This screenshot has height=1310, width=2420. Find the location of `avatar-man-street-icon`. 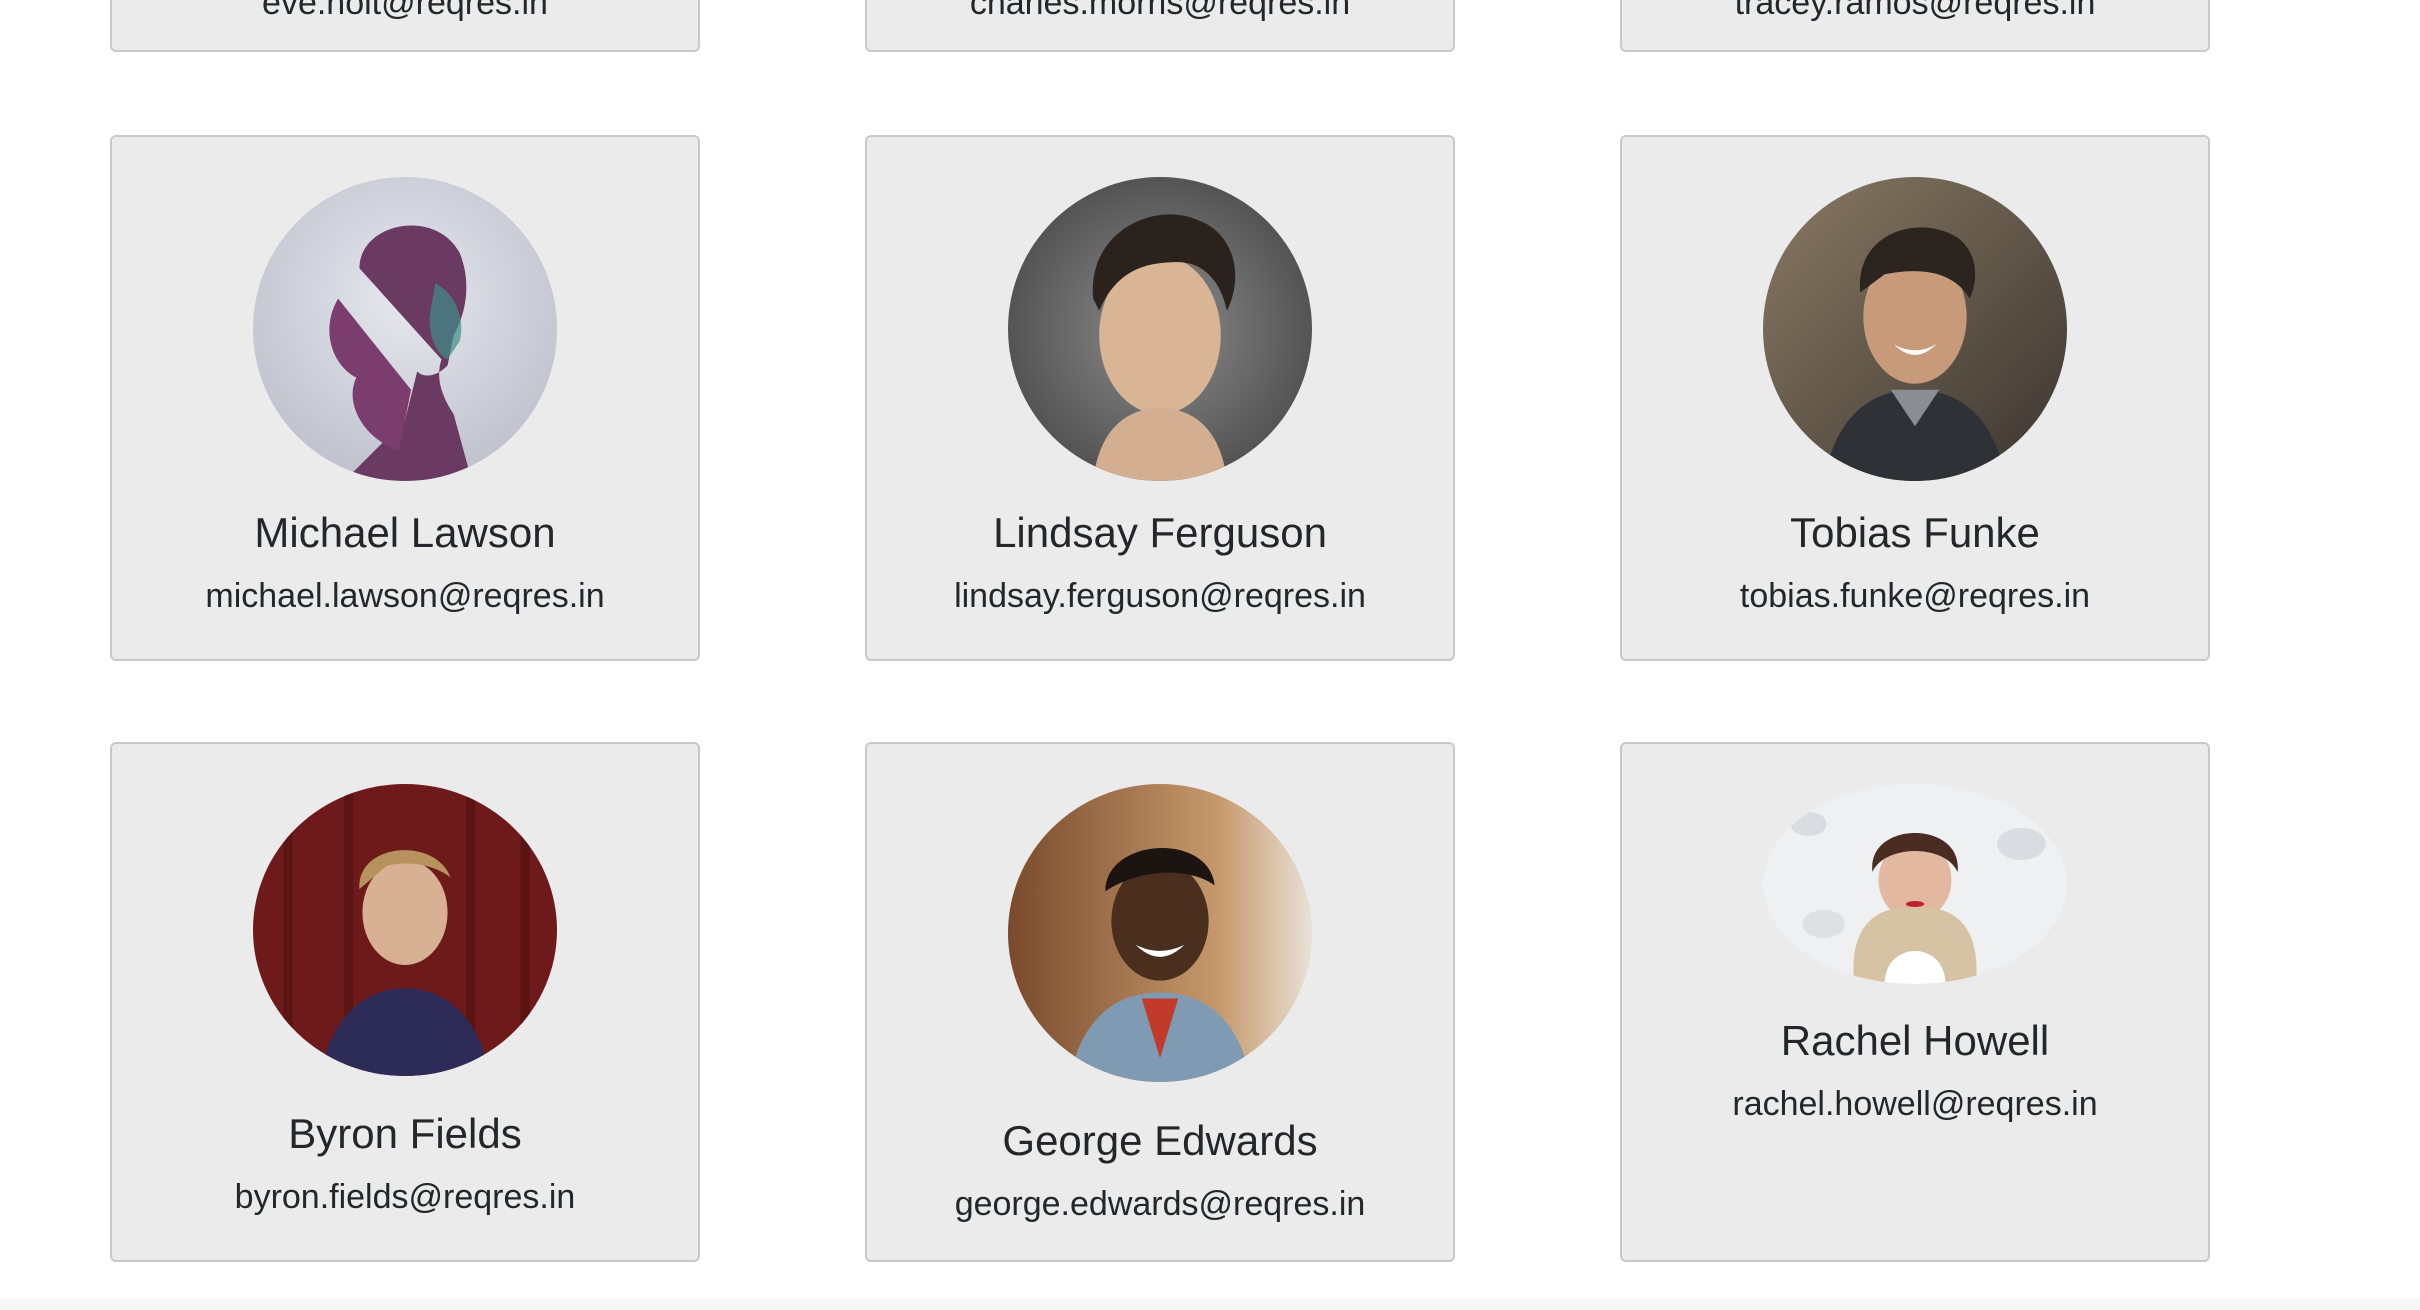

avatar-man-street-icon is located at coordinates (1160, 933).